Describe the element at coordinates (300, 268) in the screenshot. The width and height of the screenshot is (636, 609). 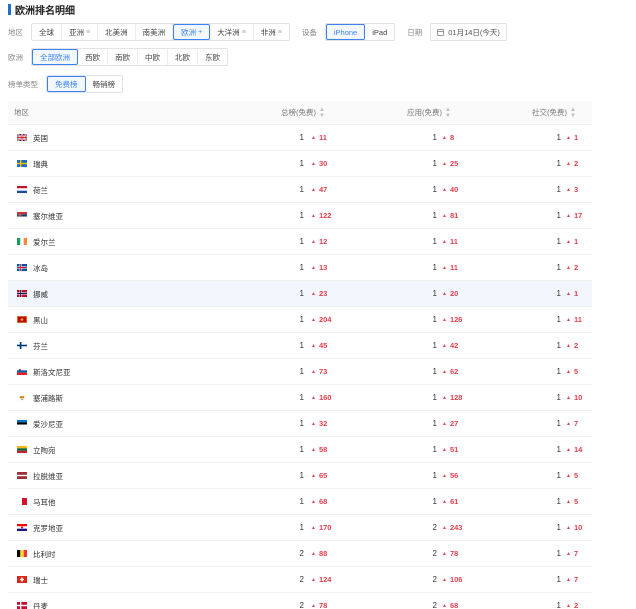
I see `table-row: 冰岛 1 ▲ 13 1 ▲ 11 1 ▲ 2` at that location.